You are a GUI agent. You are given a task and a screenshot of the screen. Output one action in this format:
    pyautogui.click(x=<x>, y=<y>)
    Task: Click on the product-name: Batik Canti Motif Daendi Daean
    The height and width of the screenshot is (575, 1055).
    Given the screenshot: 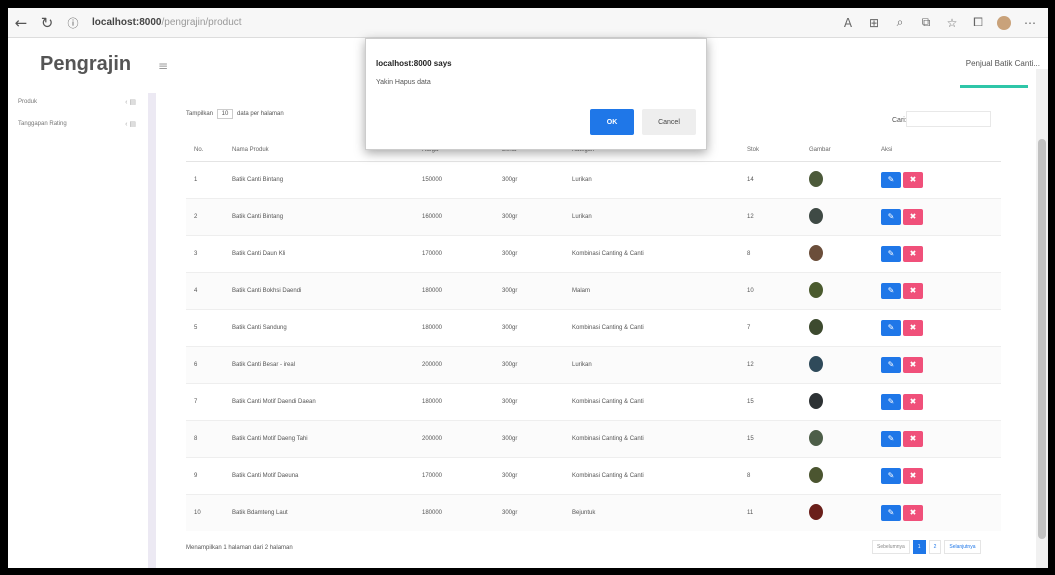 What is the action you would take?
    pyautogui.click(x=319, y=401)
    